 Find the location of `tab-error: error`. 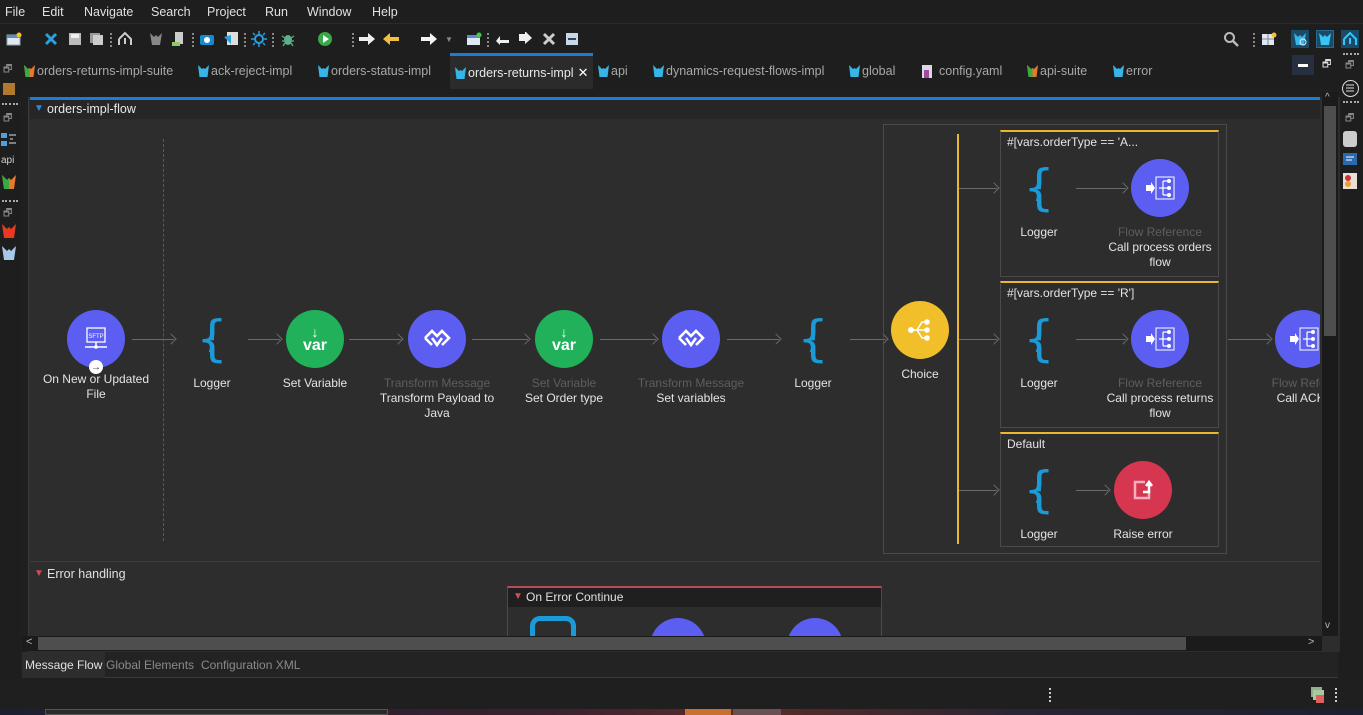

tab-error: error is located at coordinates (1132, 71).